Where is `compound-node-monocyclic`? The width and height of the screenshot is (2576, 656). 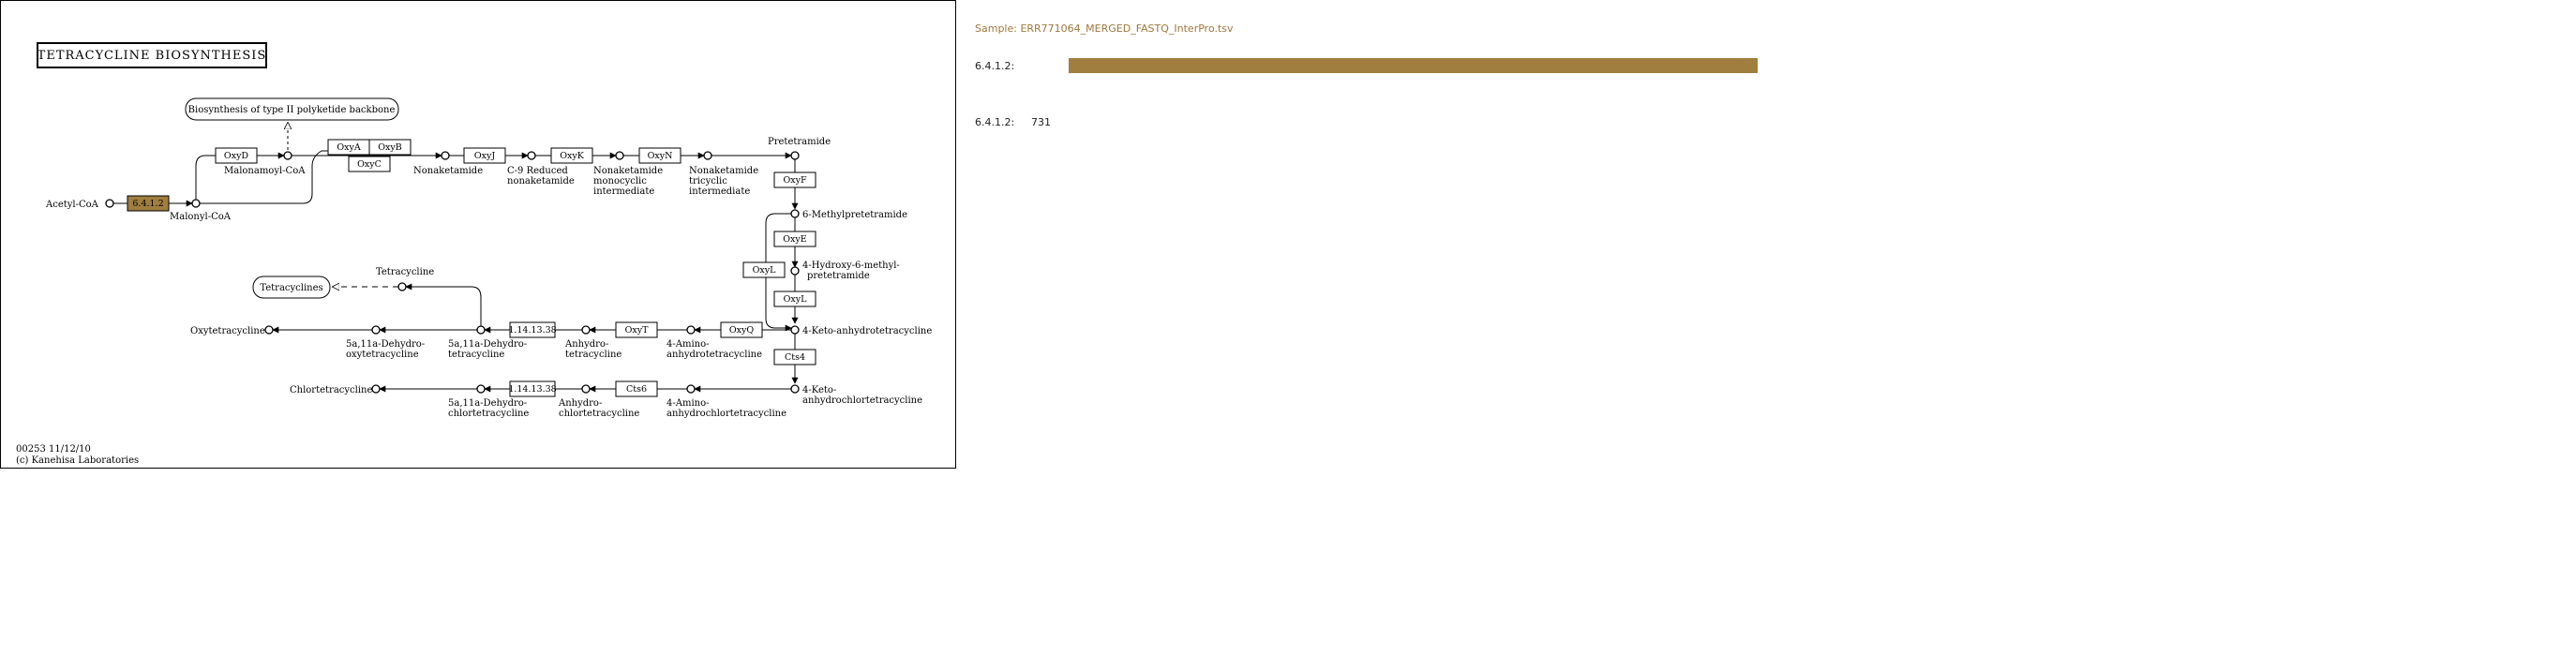 compound-node-monocyclic is located at coordinates (619, 155).